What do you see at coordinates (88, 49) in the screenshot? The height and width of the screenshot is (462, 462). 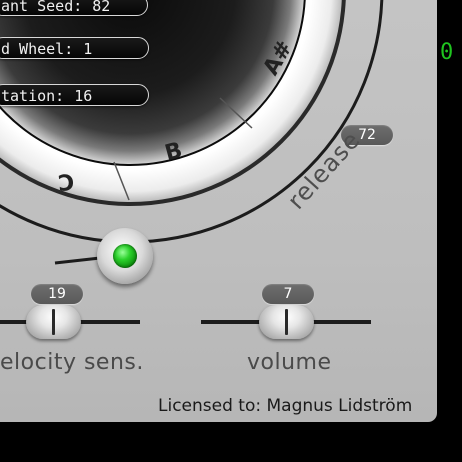 I see `wheel-value: 1` at bounding box center [88, 49].